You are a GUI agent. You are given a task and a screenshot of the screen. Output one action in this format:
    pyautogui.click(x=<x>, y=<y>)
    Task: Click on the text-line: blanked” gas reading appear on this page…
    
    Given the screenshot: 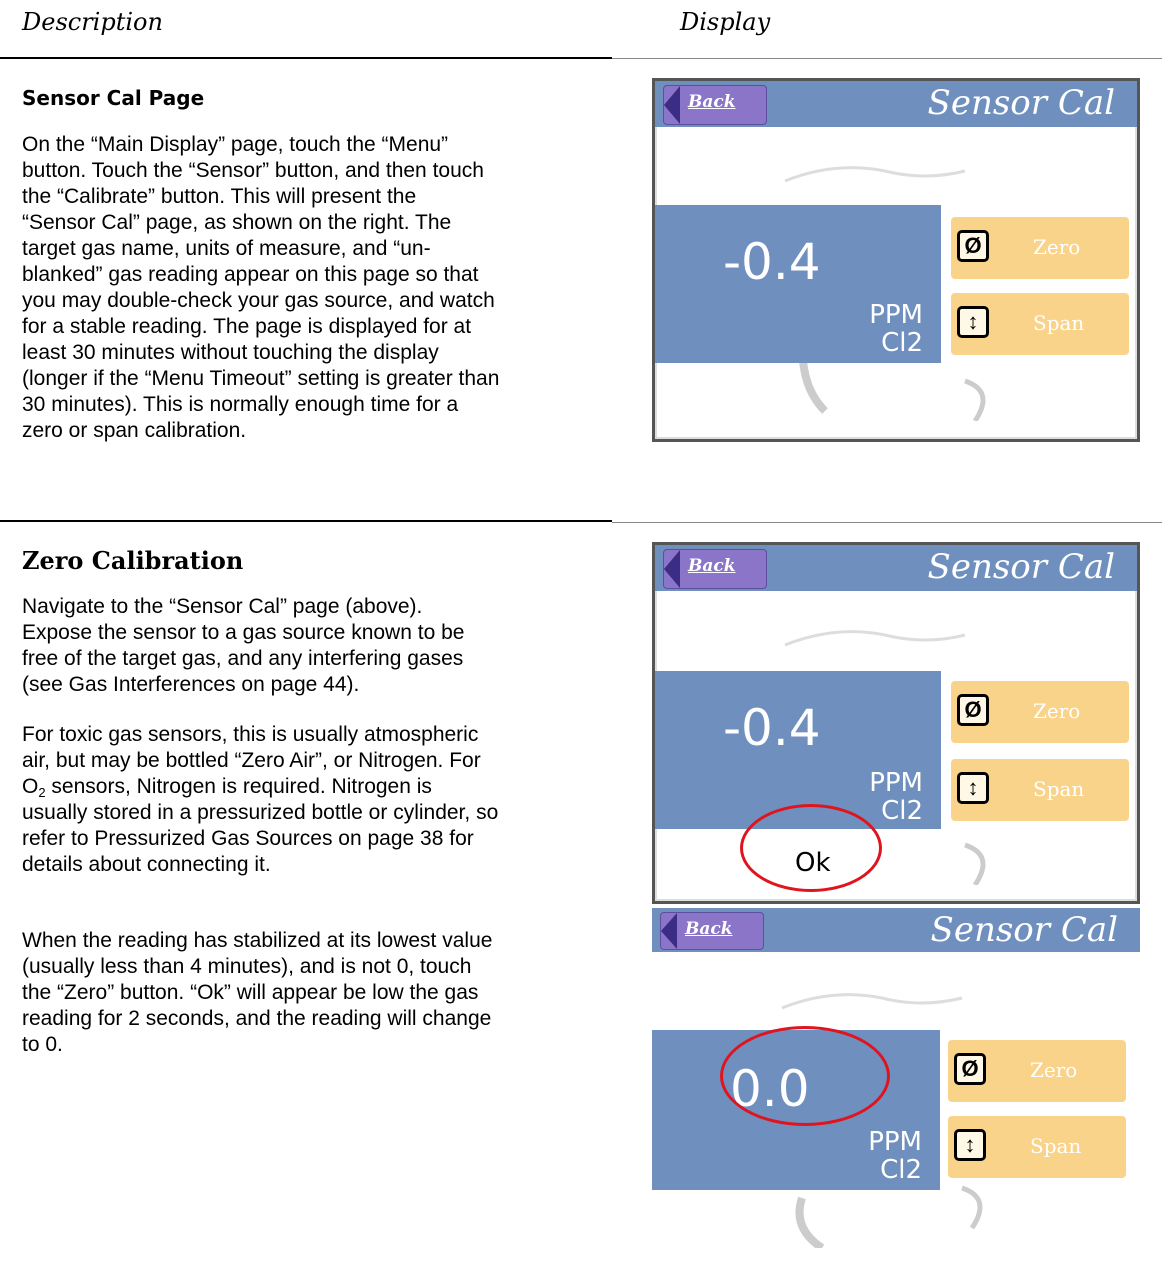 What is the action you would take?
    pyautogui.click(x=250, y=274)
    